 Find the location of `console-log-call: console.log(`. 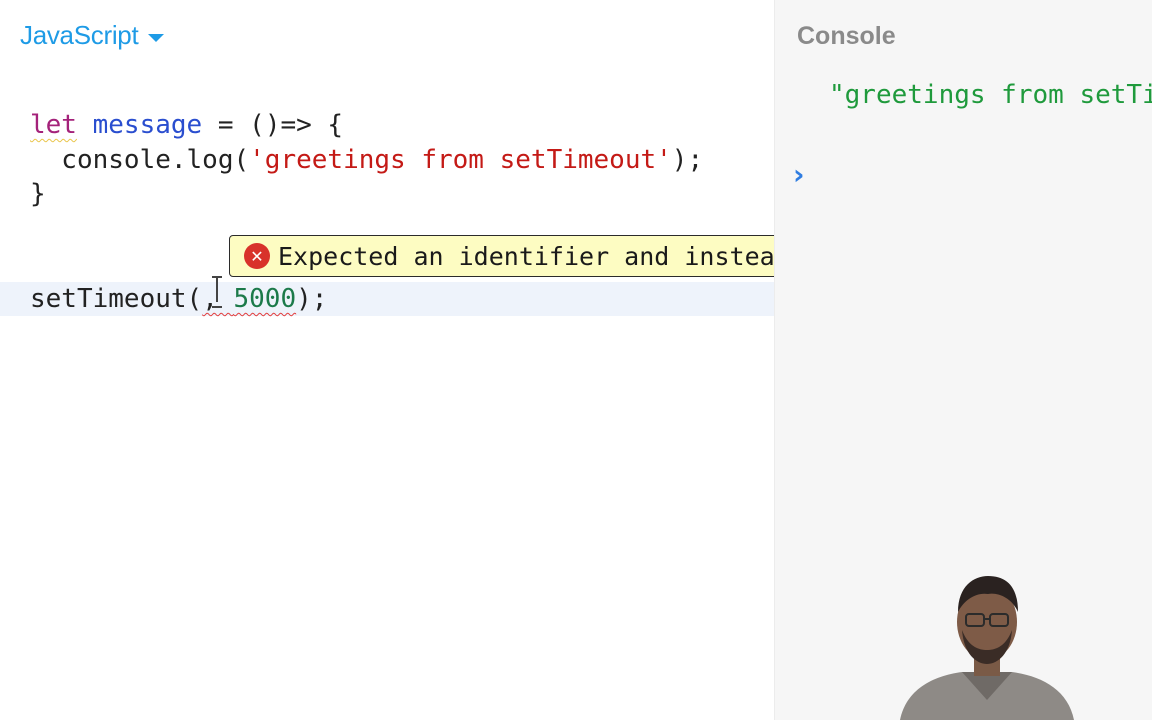

console-log-call: console.log( is located at coordinates (140, 160).